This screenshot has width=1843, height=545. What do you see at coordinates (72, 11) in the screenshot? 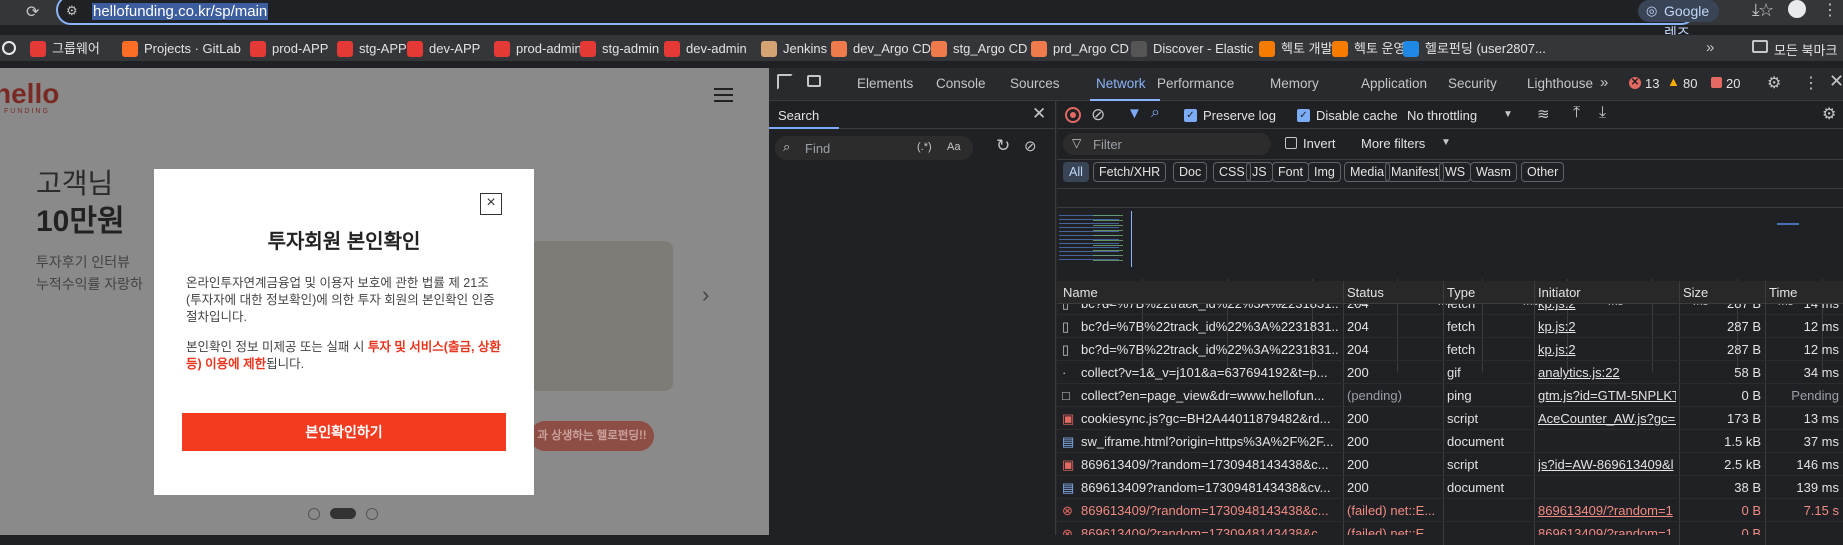
I see `site-info-icon: ⚙` at bounding box center [72, 11].